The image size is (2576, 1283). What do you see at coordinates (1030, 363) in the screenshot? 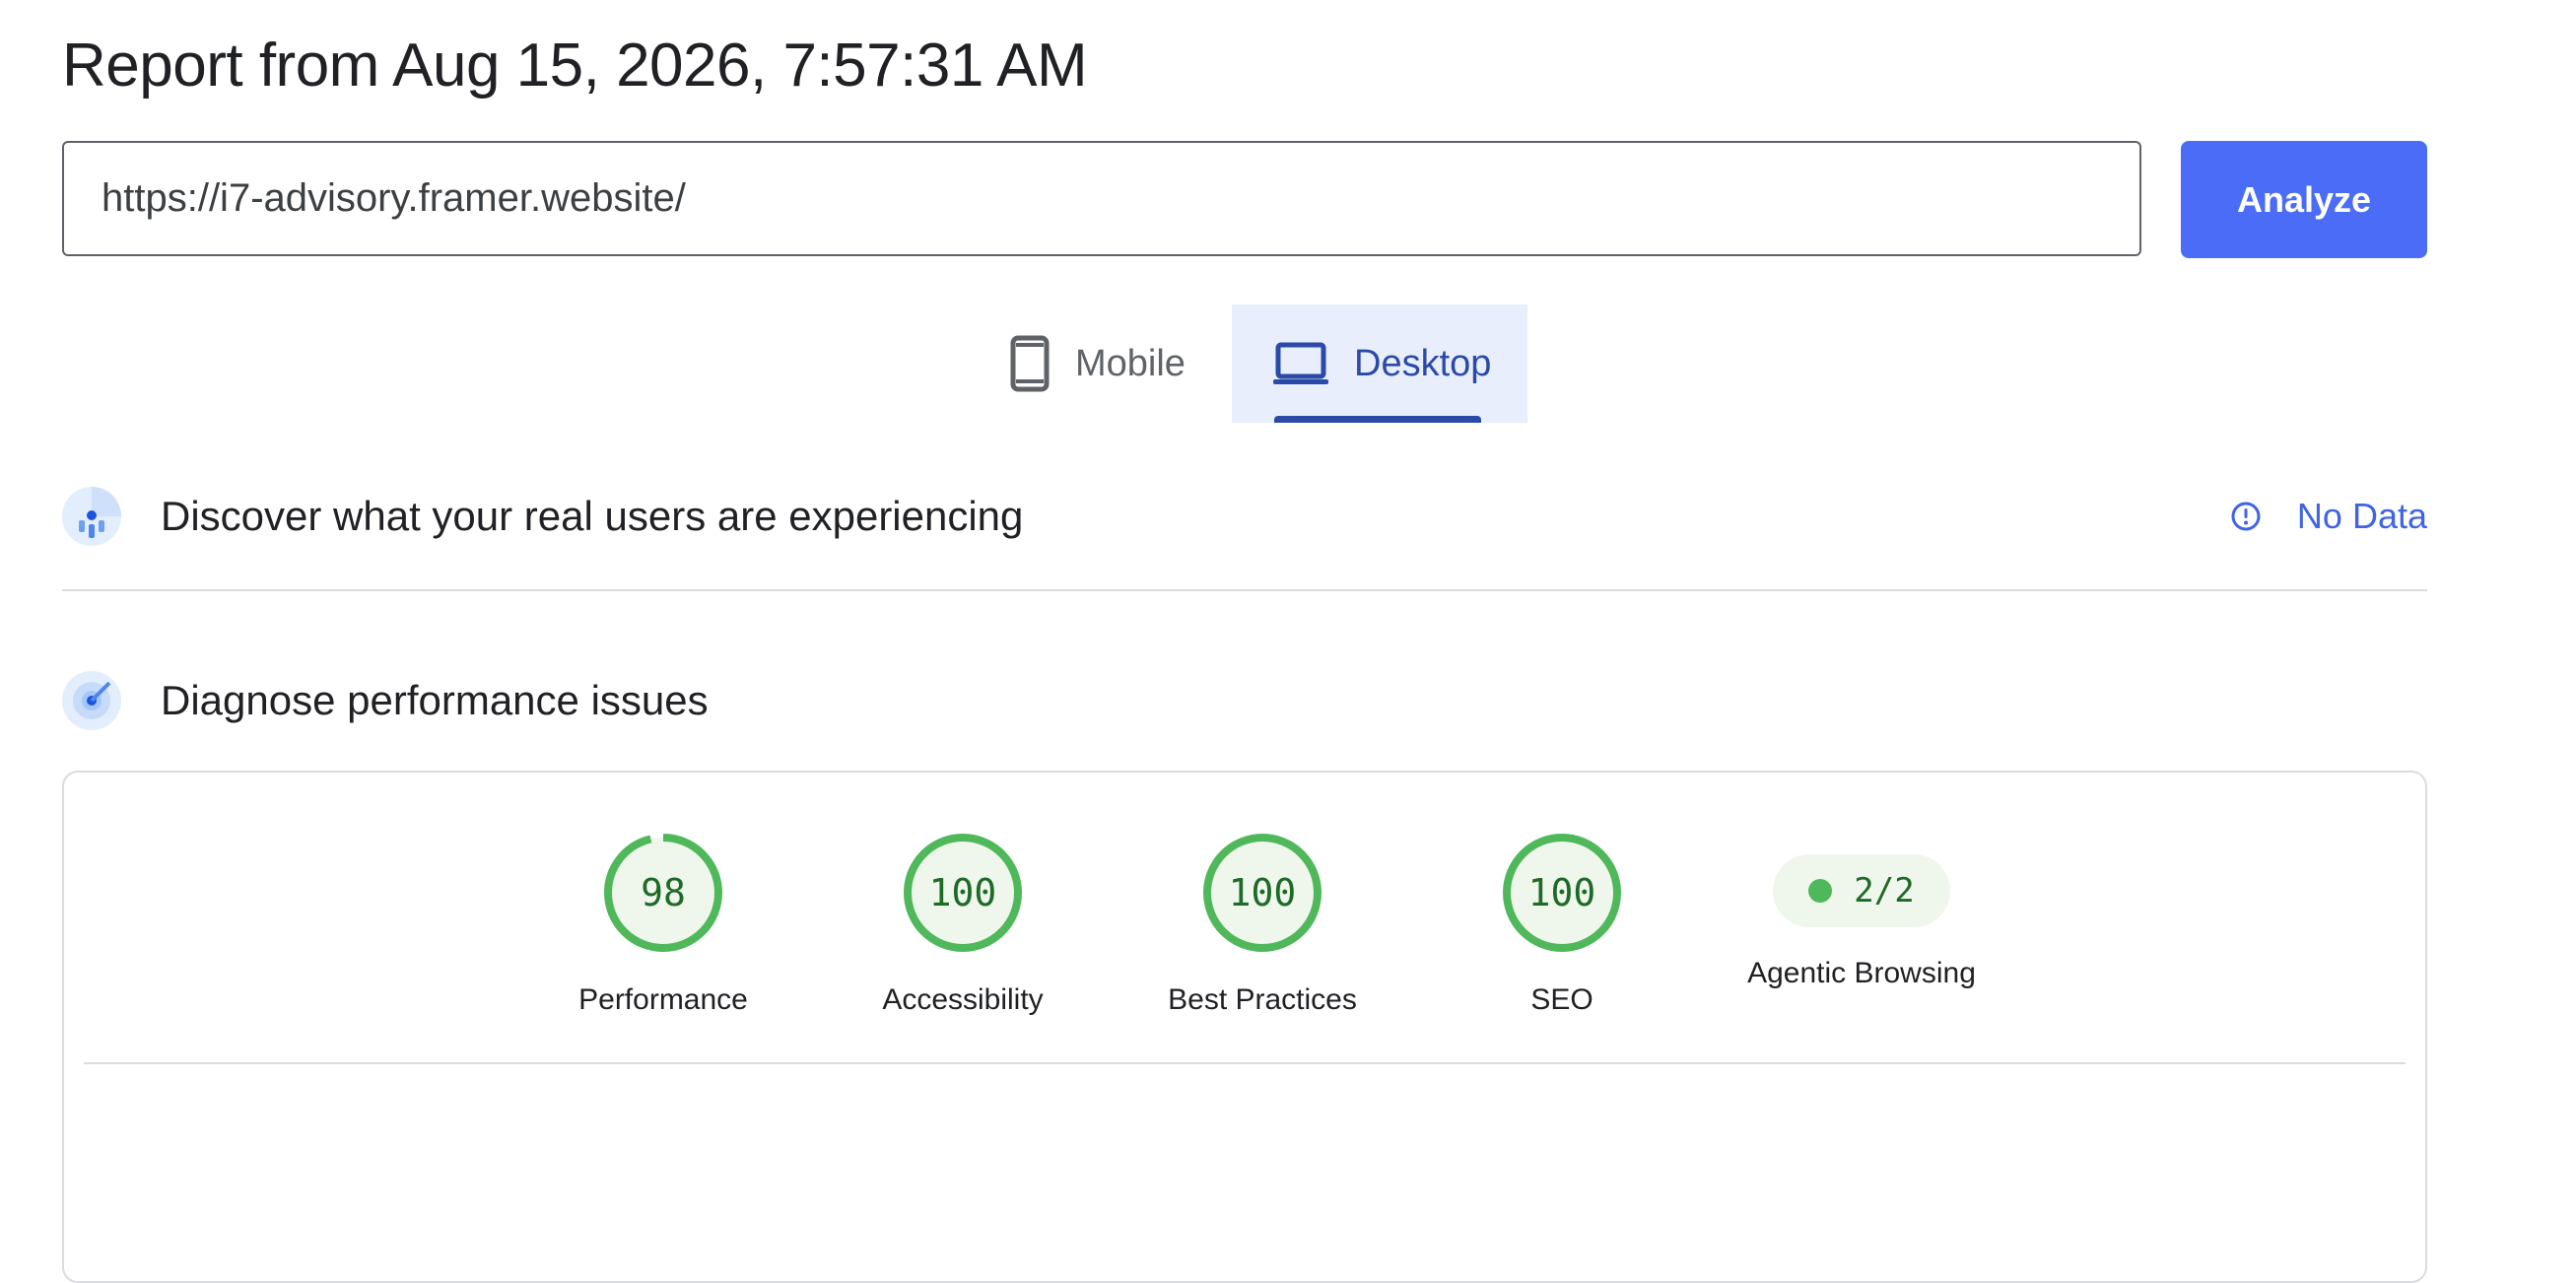
I see `smartphone-icon` at bounding box center [1030, 363].